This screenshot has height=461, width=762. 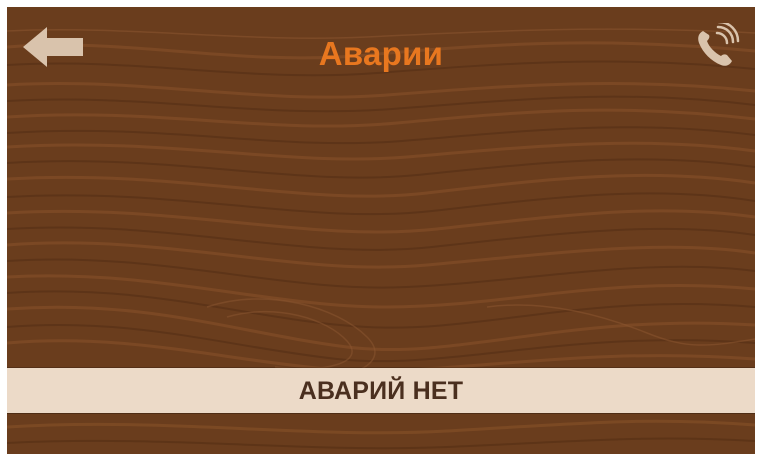 What do you see at coordinates (381, 53) in the screenshot?
I see `page-title: Аварии` at bounding box center [381, 53].